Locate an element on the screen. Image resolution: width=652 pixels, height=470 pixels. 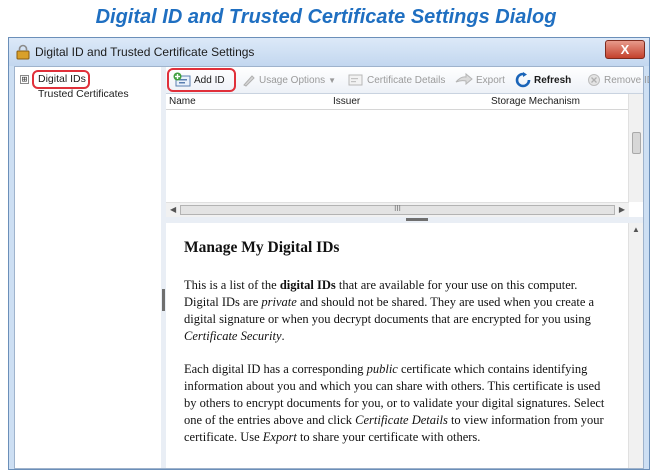
usage-options-label: Usage Options is located at coordinates (292, 80).